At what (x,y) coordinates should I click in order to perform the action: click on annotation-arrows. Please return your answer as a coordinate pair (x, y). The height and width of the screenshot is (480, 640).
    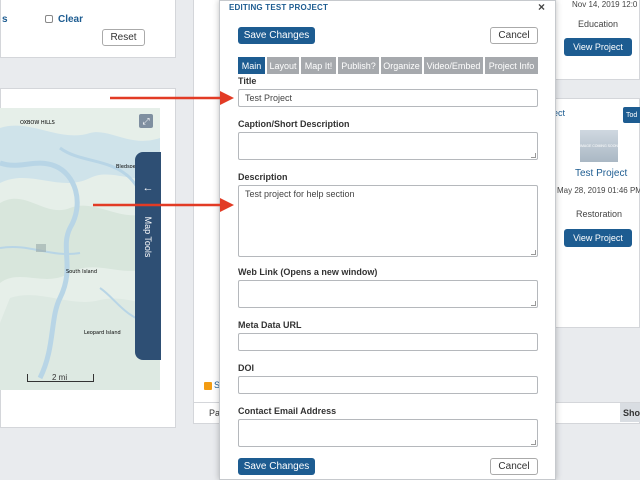
    Looking at the image, I should click on (163, 151).